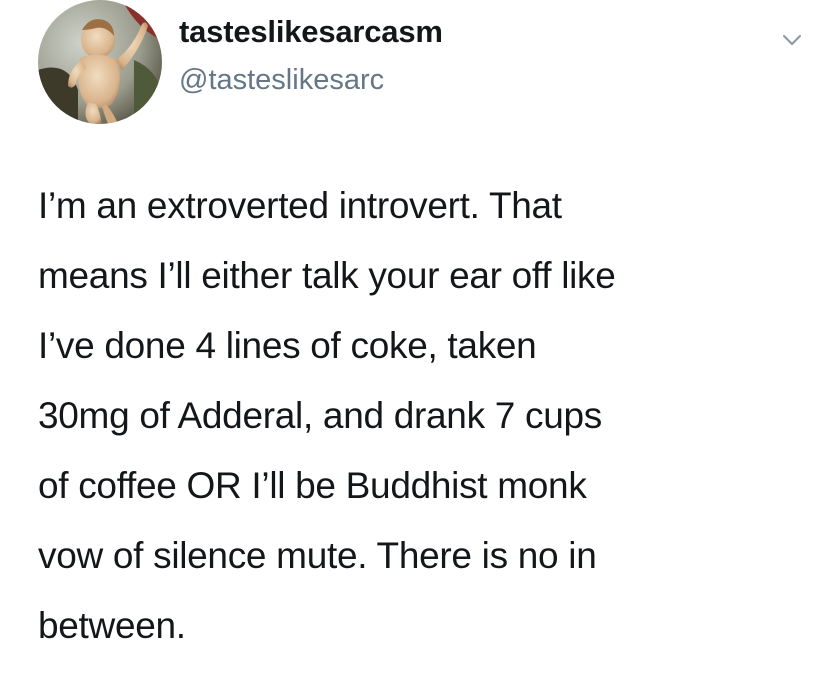  What do you see at coordinates (320, 415) in the screenshot?
I see `tweet-text-line: 30mg of Adderal, and drank 7 cups` at bounding box center [320, 415].